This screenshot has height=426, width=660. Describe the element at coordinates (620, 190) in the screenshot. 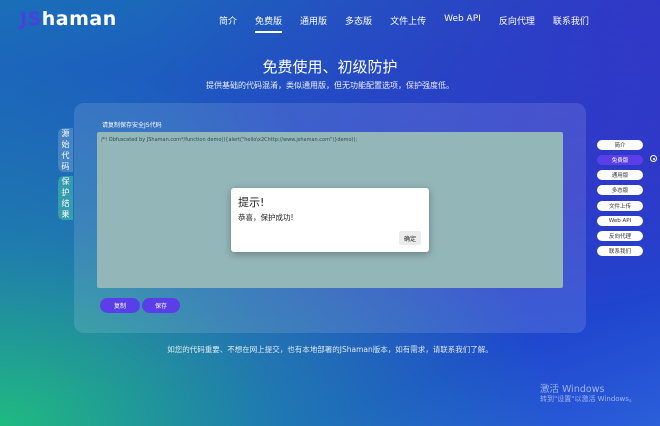

I see `side-nav-polymorphic: 多态版` at that location.